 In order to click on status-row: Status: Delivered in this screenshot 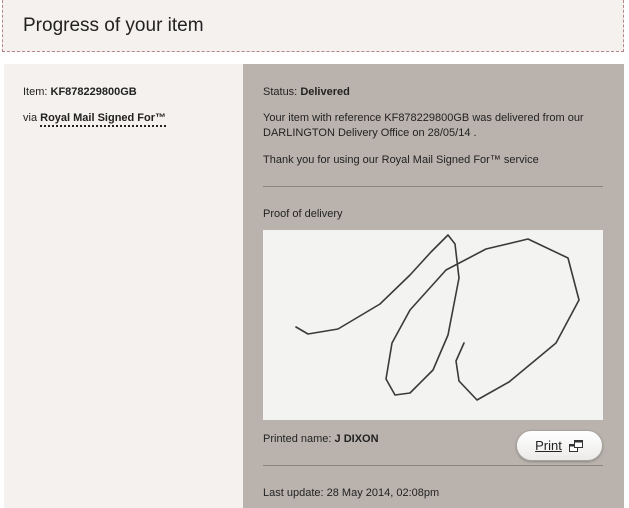, I will do `click(306, 92)`.